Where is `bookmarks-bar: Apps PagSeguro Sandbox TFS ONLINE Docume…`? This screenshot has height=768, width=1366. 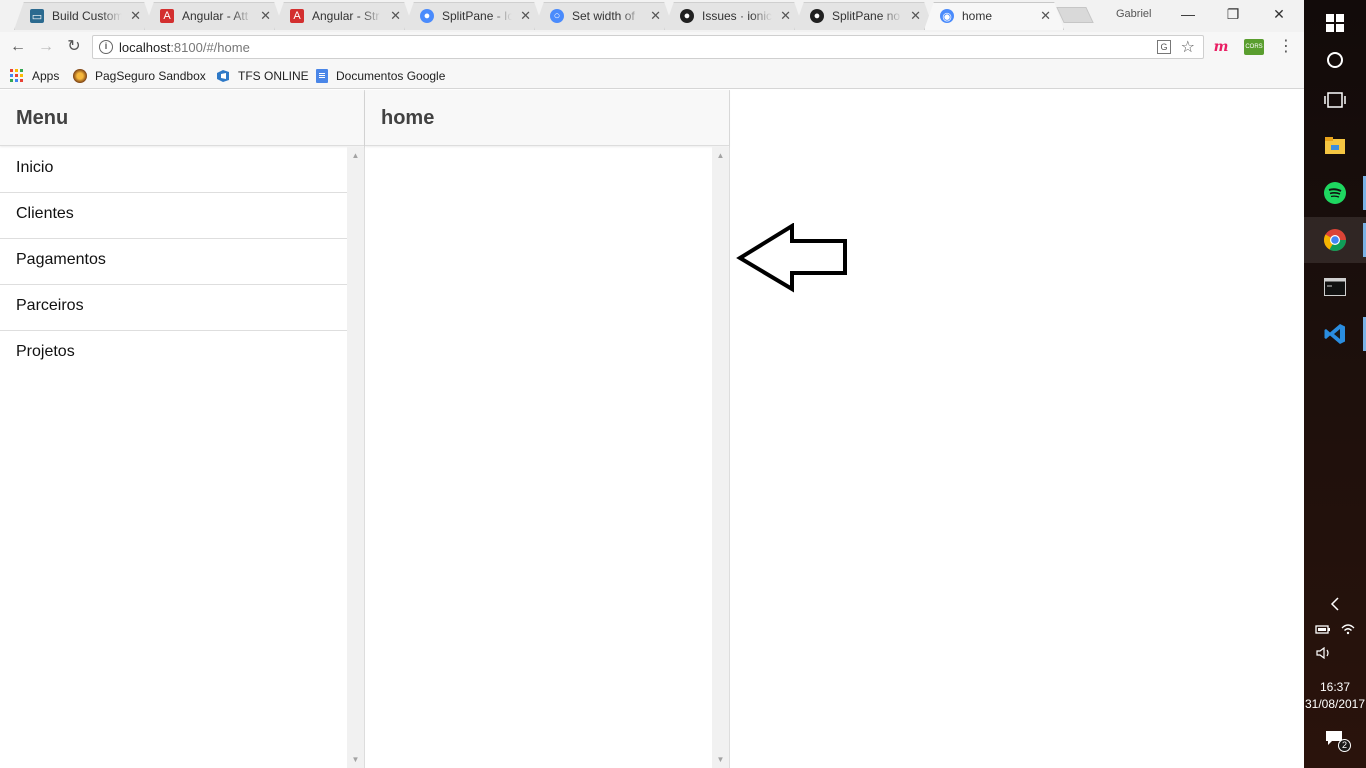 bookmarks-bar: Apps PagSeguro Sandbox TFS ONLINE Docume… is located at coordinates (652, 75).